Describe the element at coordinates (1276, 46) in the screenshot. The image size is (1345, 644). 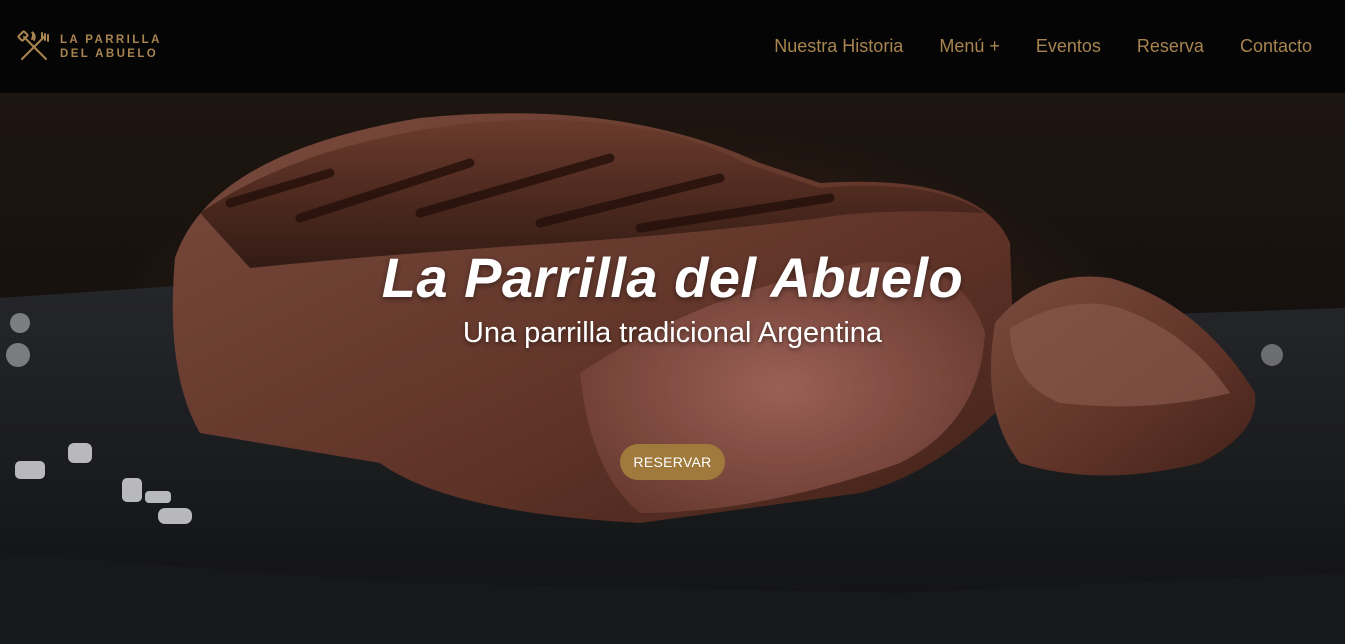
I see `nav-item-contacto: Contacto` at that location.